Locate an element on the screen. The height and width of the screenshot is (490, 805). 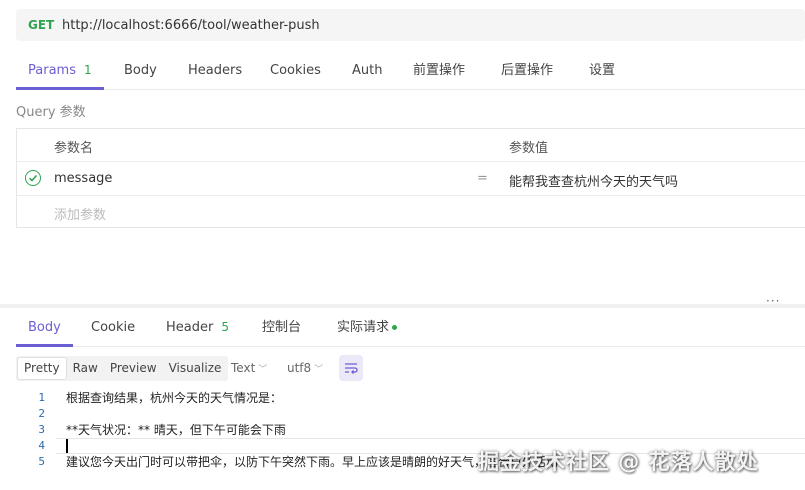
tab-headers: Headers is located at coordinates (215, 72).